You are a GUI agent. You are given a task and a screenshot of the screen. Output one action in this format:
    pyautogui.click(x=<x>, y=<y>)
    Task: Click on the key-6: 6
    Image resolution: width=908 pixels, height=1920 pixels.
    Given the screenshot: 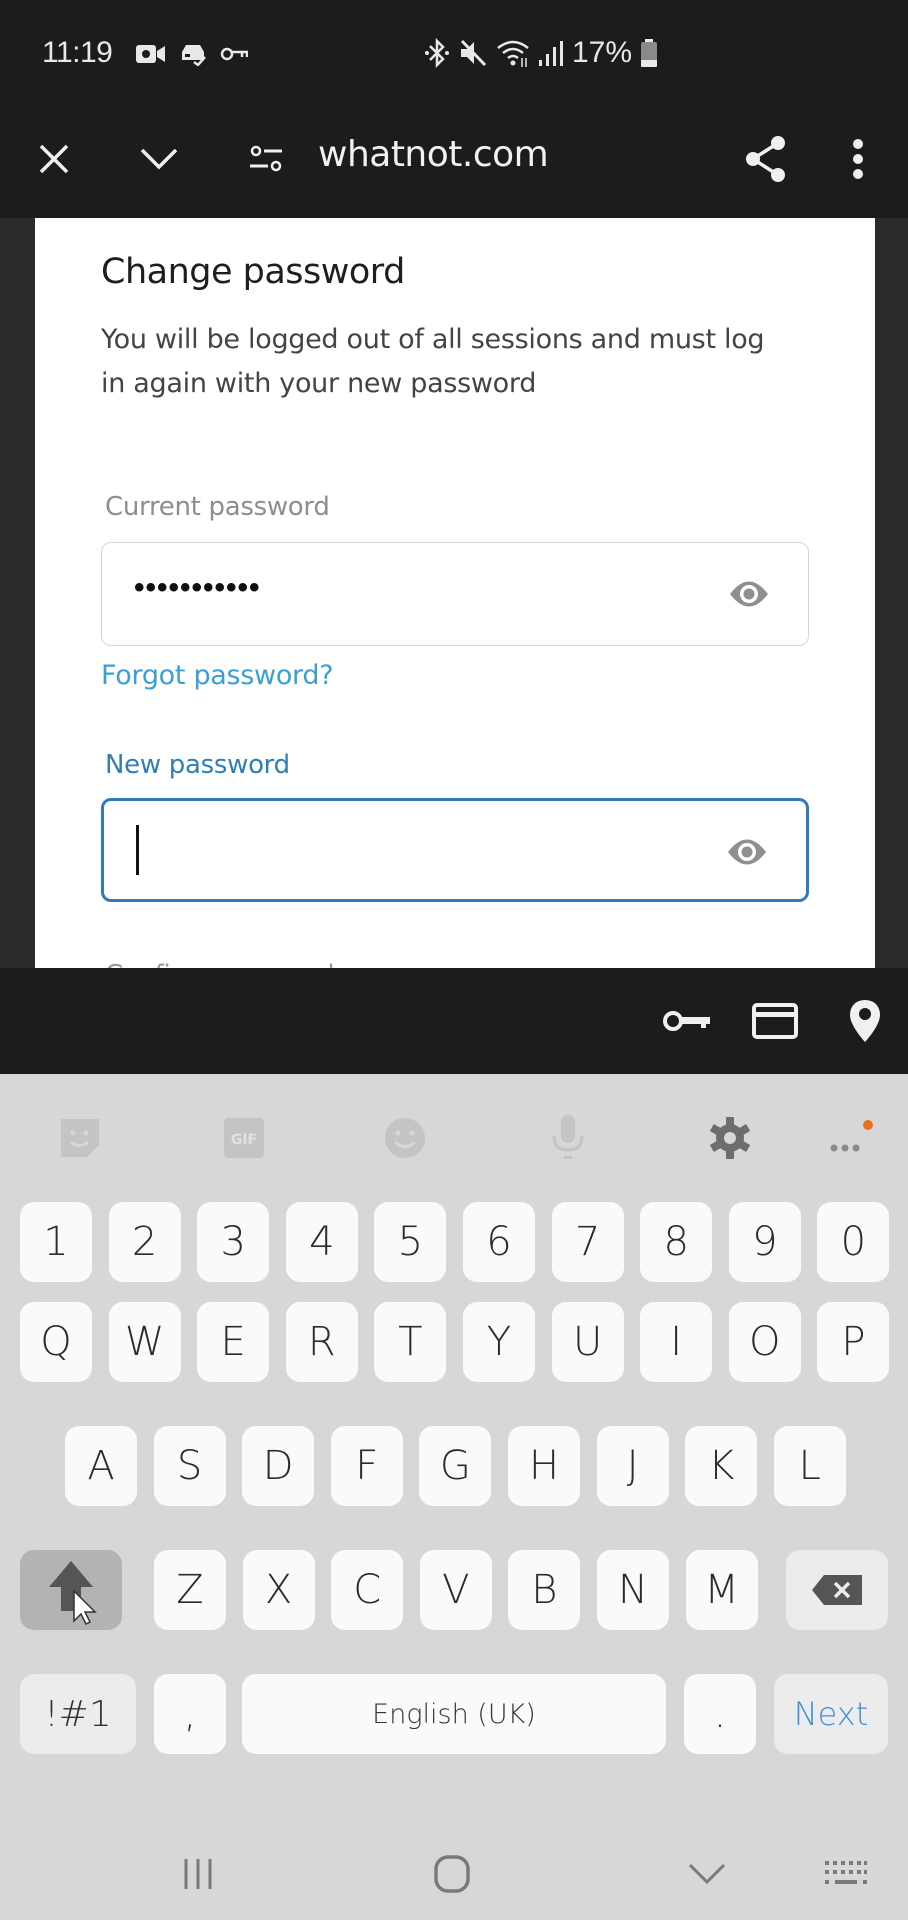 What is the action you would take?
    pyautogui.click(x=499, y=1242)
    